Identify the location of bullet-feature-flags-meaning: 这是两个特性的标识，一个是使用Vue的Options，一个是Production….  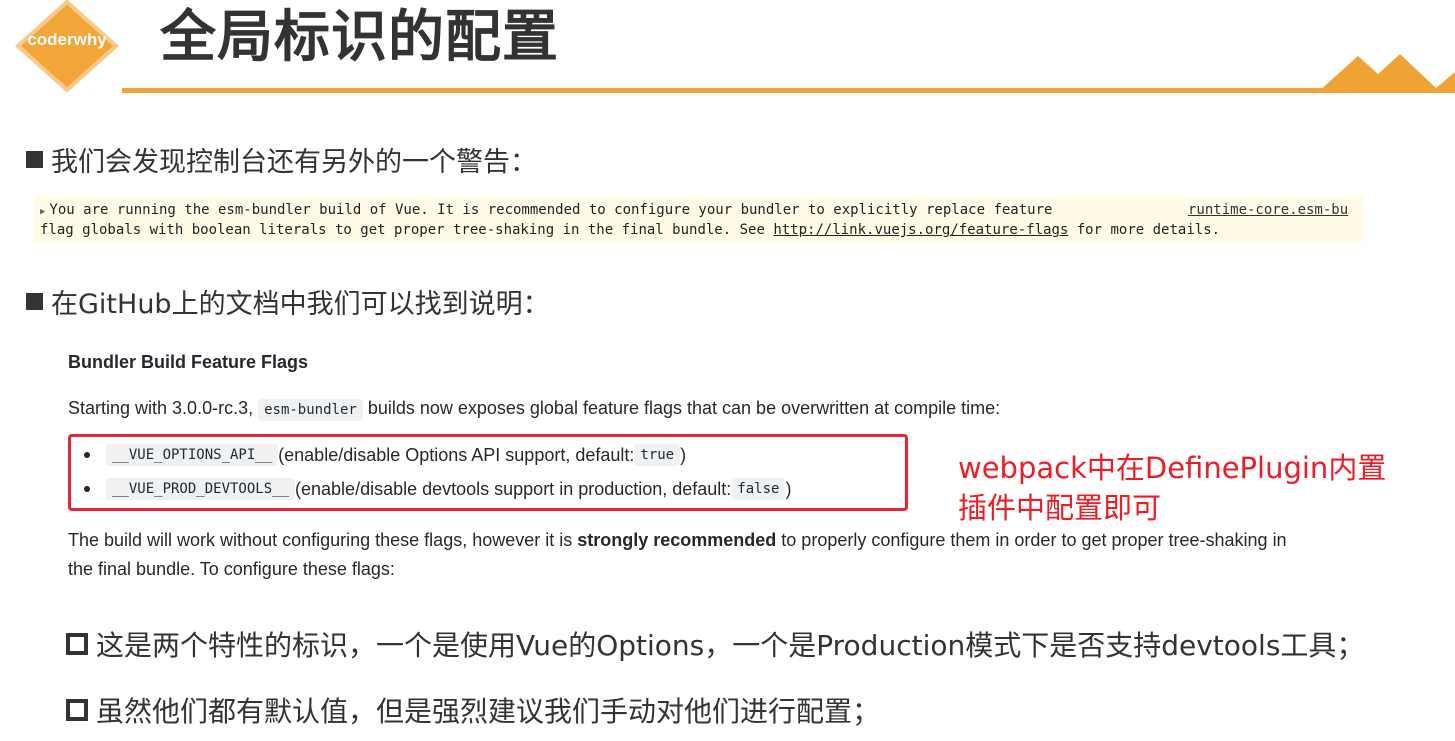
(715, 644).